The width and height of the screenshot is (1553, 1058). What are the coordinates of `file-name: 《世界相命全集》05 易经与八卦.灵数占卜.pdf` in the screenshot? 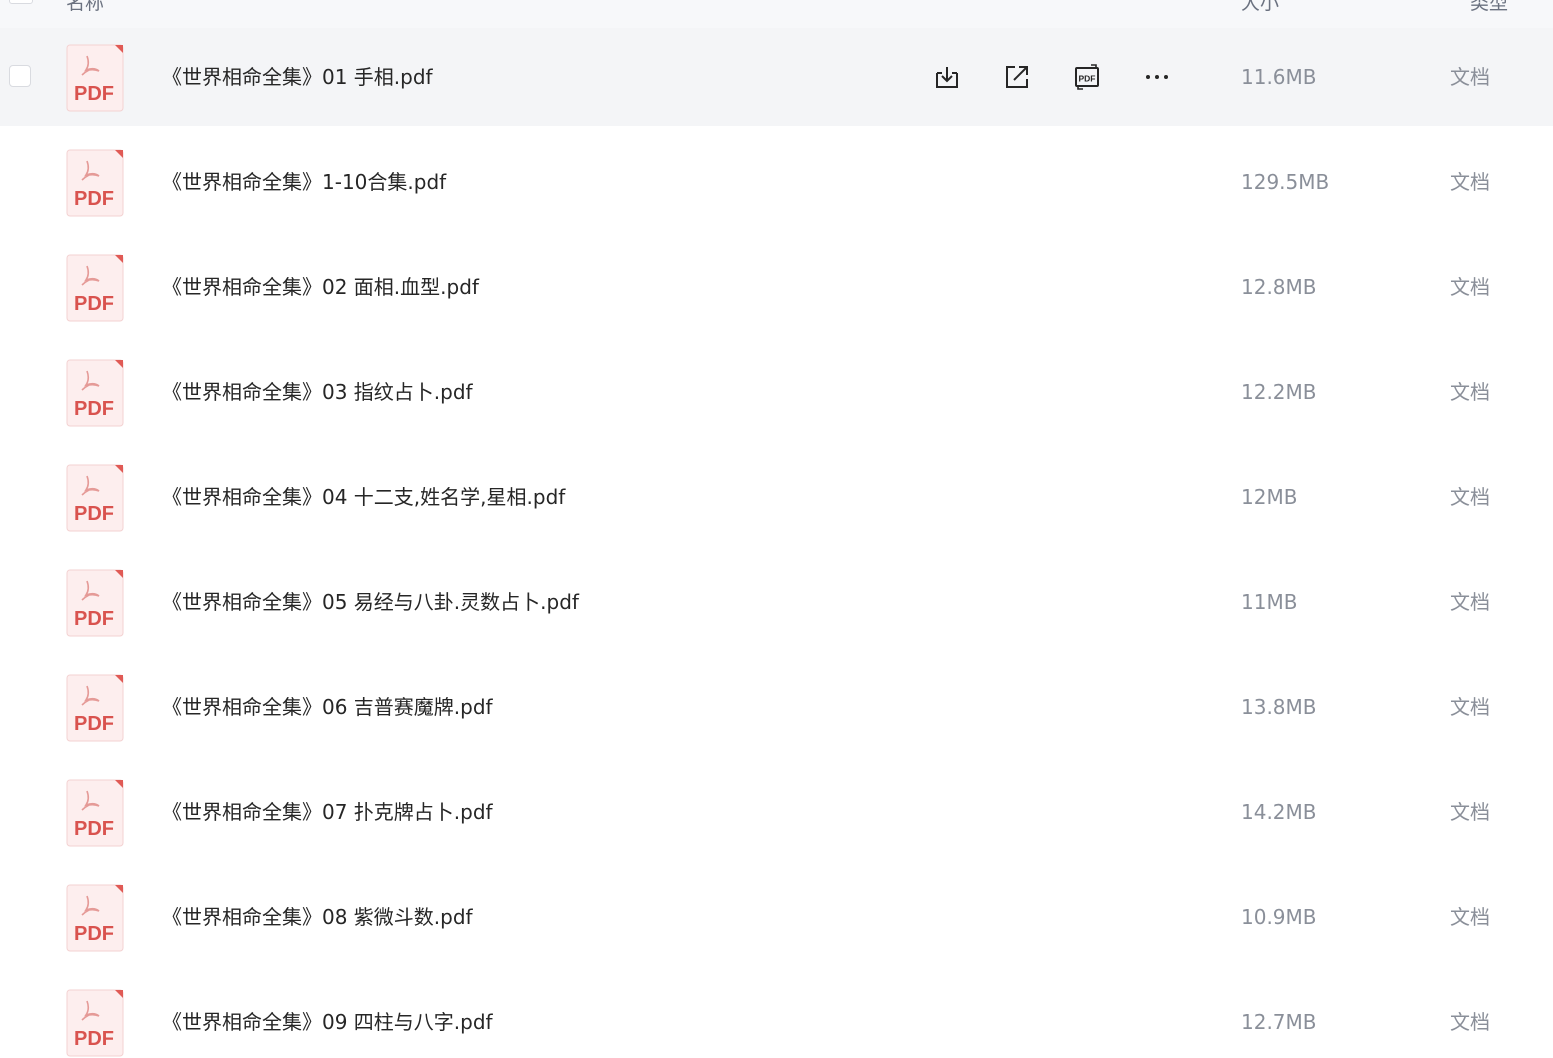 It's located at (370, 602).